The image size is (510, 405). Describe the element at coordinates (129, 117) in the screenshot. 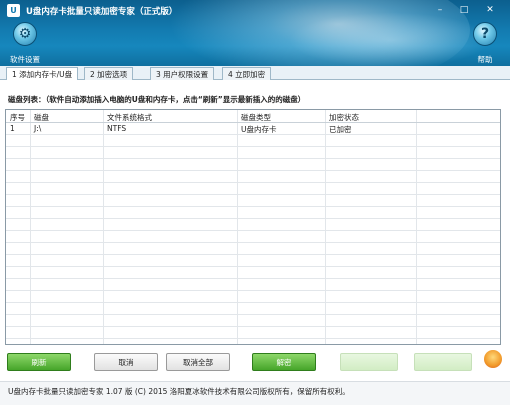

I see `column-header-filesystem: 文件系统格式` at that location.